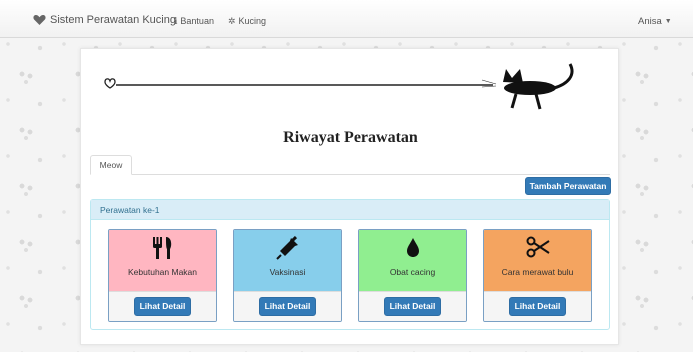  Describe the element at coordinates (650, 21) in the screenshot. I see `user-name: Anisa` at that location.